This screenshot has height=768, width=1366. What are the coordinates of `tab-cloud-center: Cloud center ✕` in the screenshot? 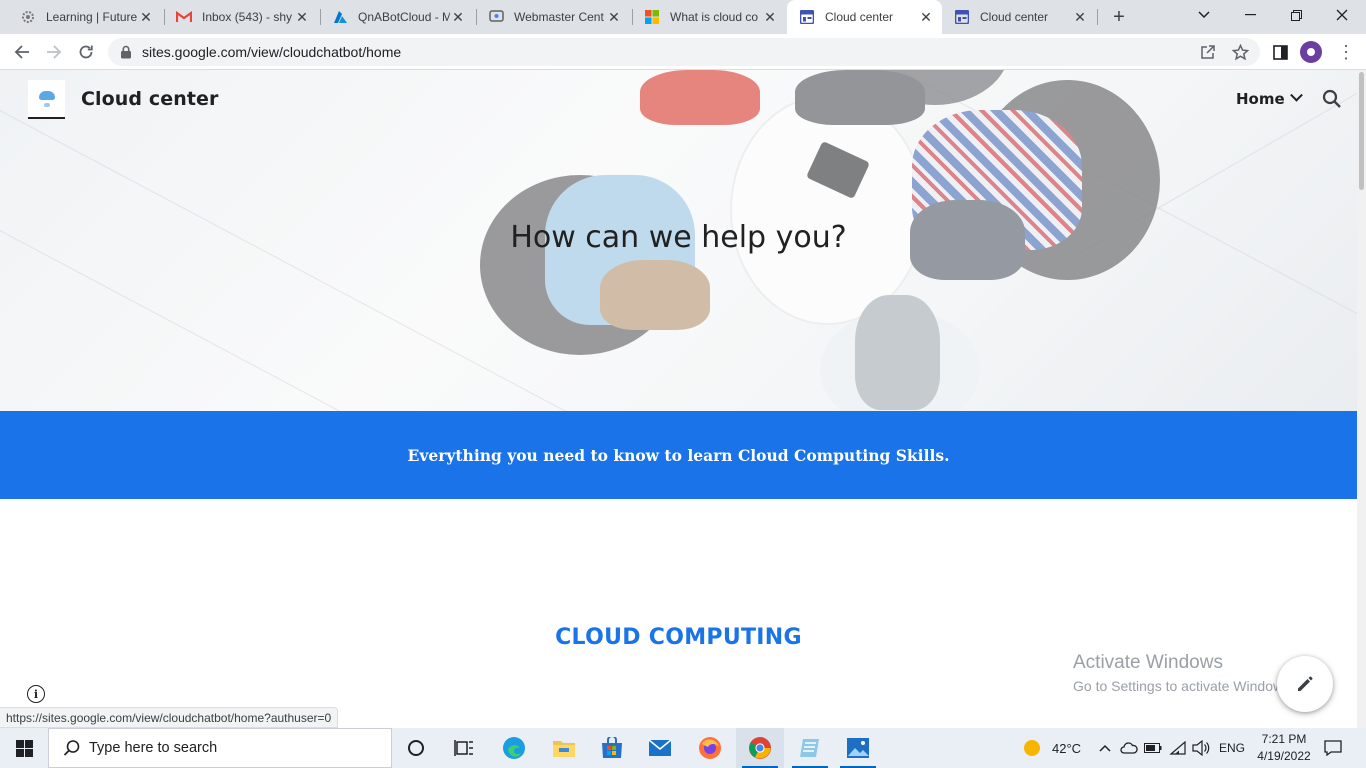 It's located at (1019, 17).